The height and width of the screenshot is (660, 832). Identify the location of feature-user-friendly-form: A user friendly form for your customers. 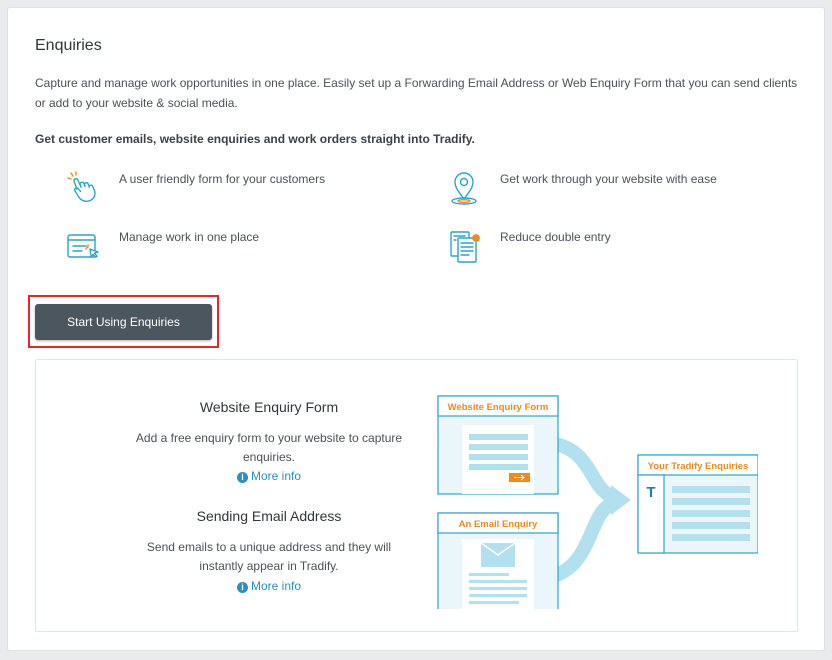
(194, 188).